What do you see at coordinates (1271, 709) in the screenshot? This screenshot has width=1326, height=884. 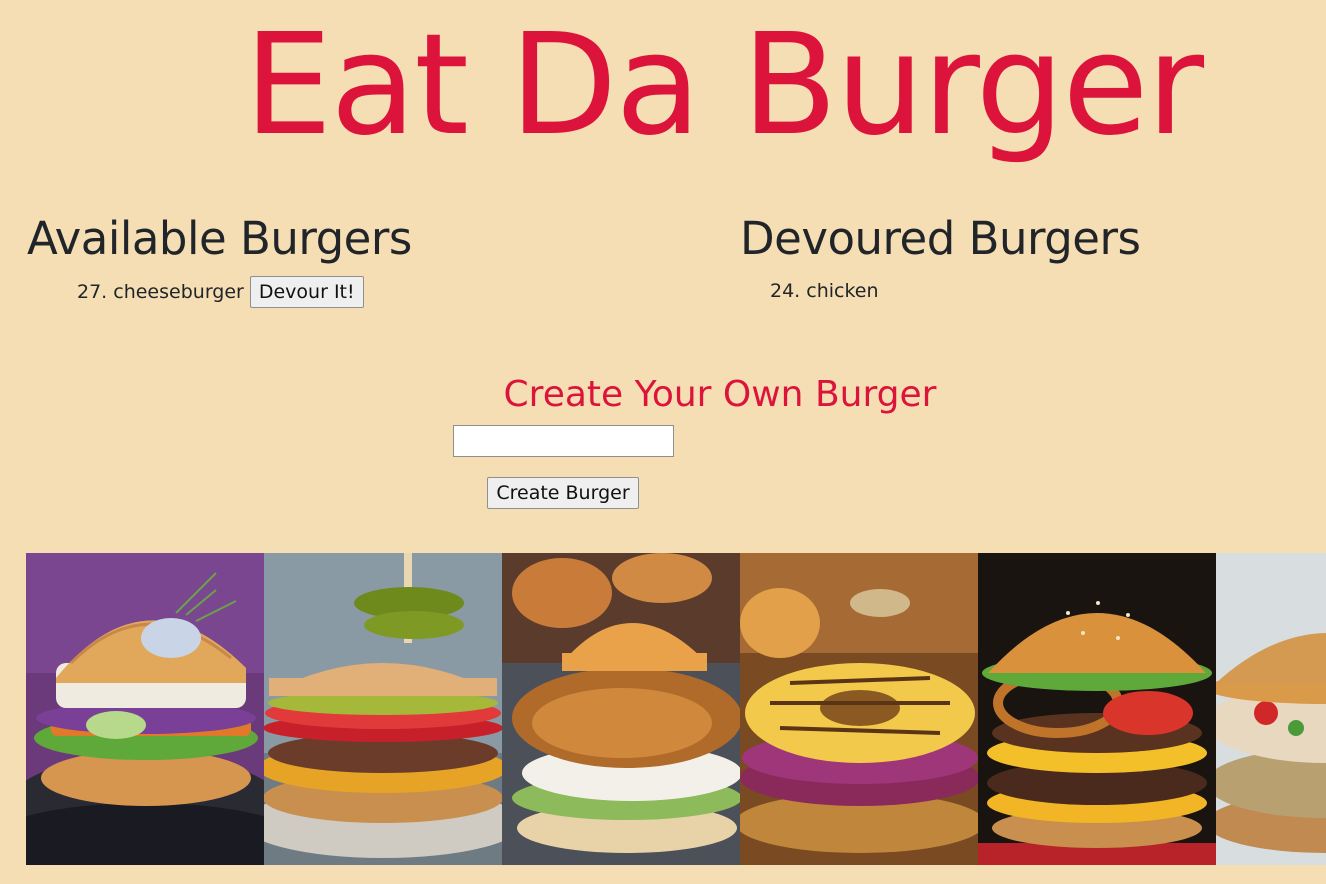 I see `veggie-burger-photo` at bounding box center [1271, 709].